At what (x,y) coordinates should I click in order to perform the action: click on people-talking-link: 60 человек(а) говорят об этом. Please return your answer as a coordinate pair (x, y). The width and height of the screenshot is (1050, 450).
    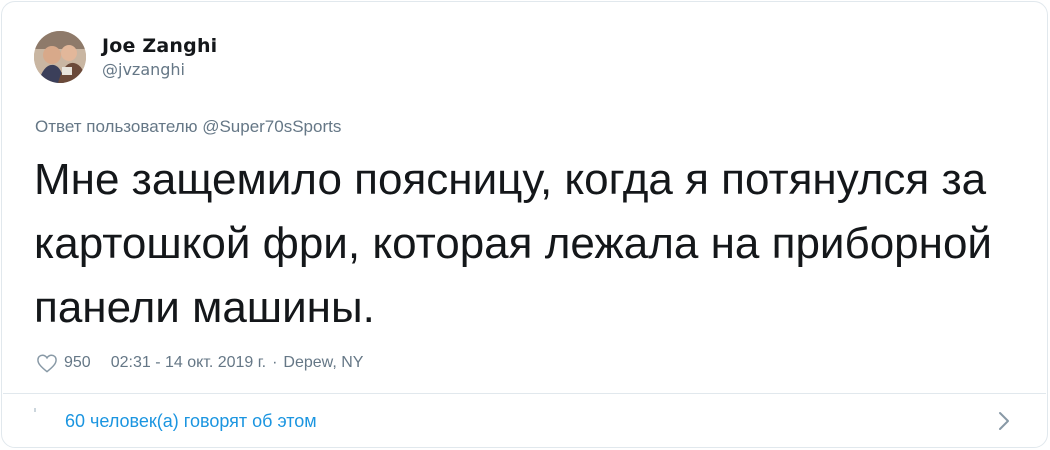
    Looking at the image, I should click on (191, 421).